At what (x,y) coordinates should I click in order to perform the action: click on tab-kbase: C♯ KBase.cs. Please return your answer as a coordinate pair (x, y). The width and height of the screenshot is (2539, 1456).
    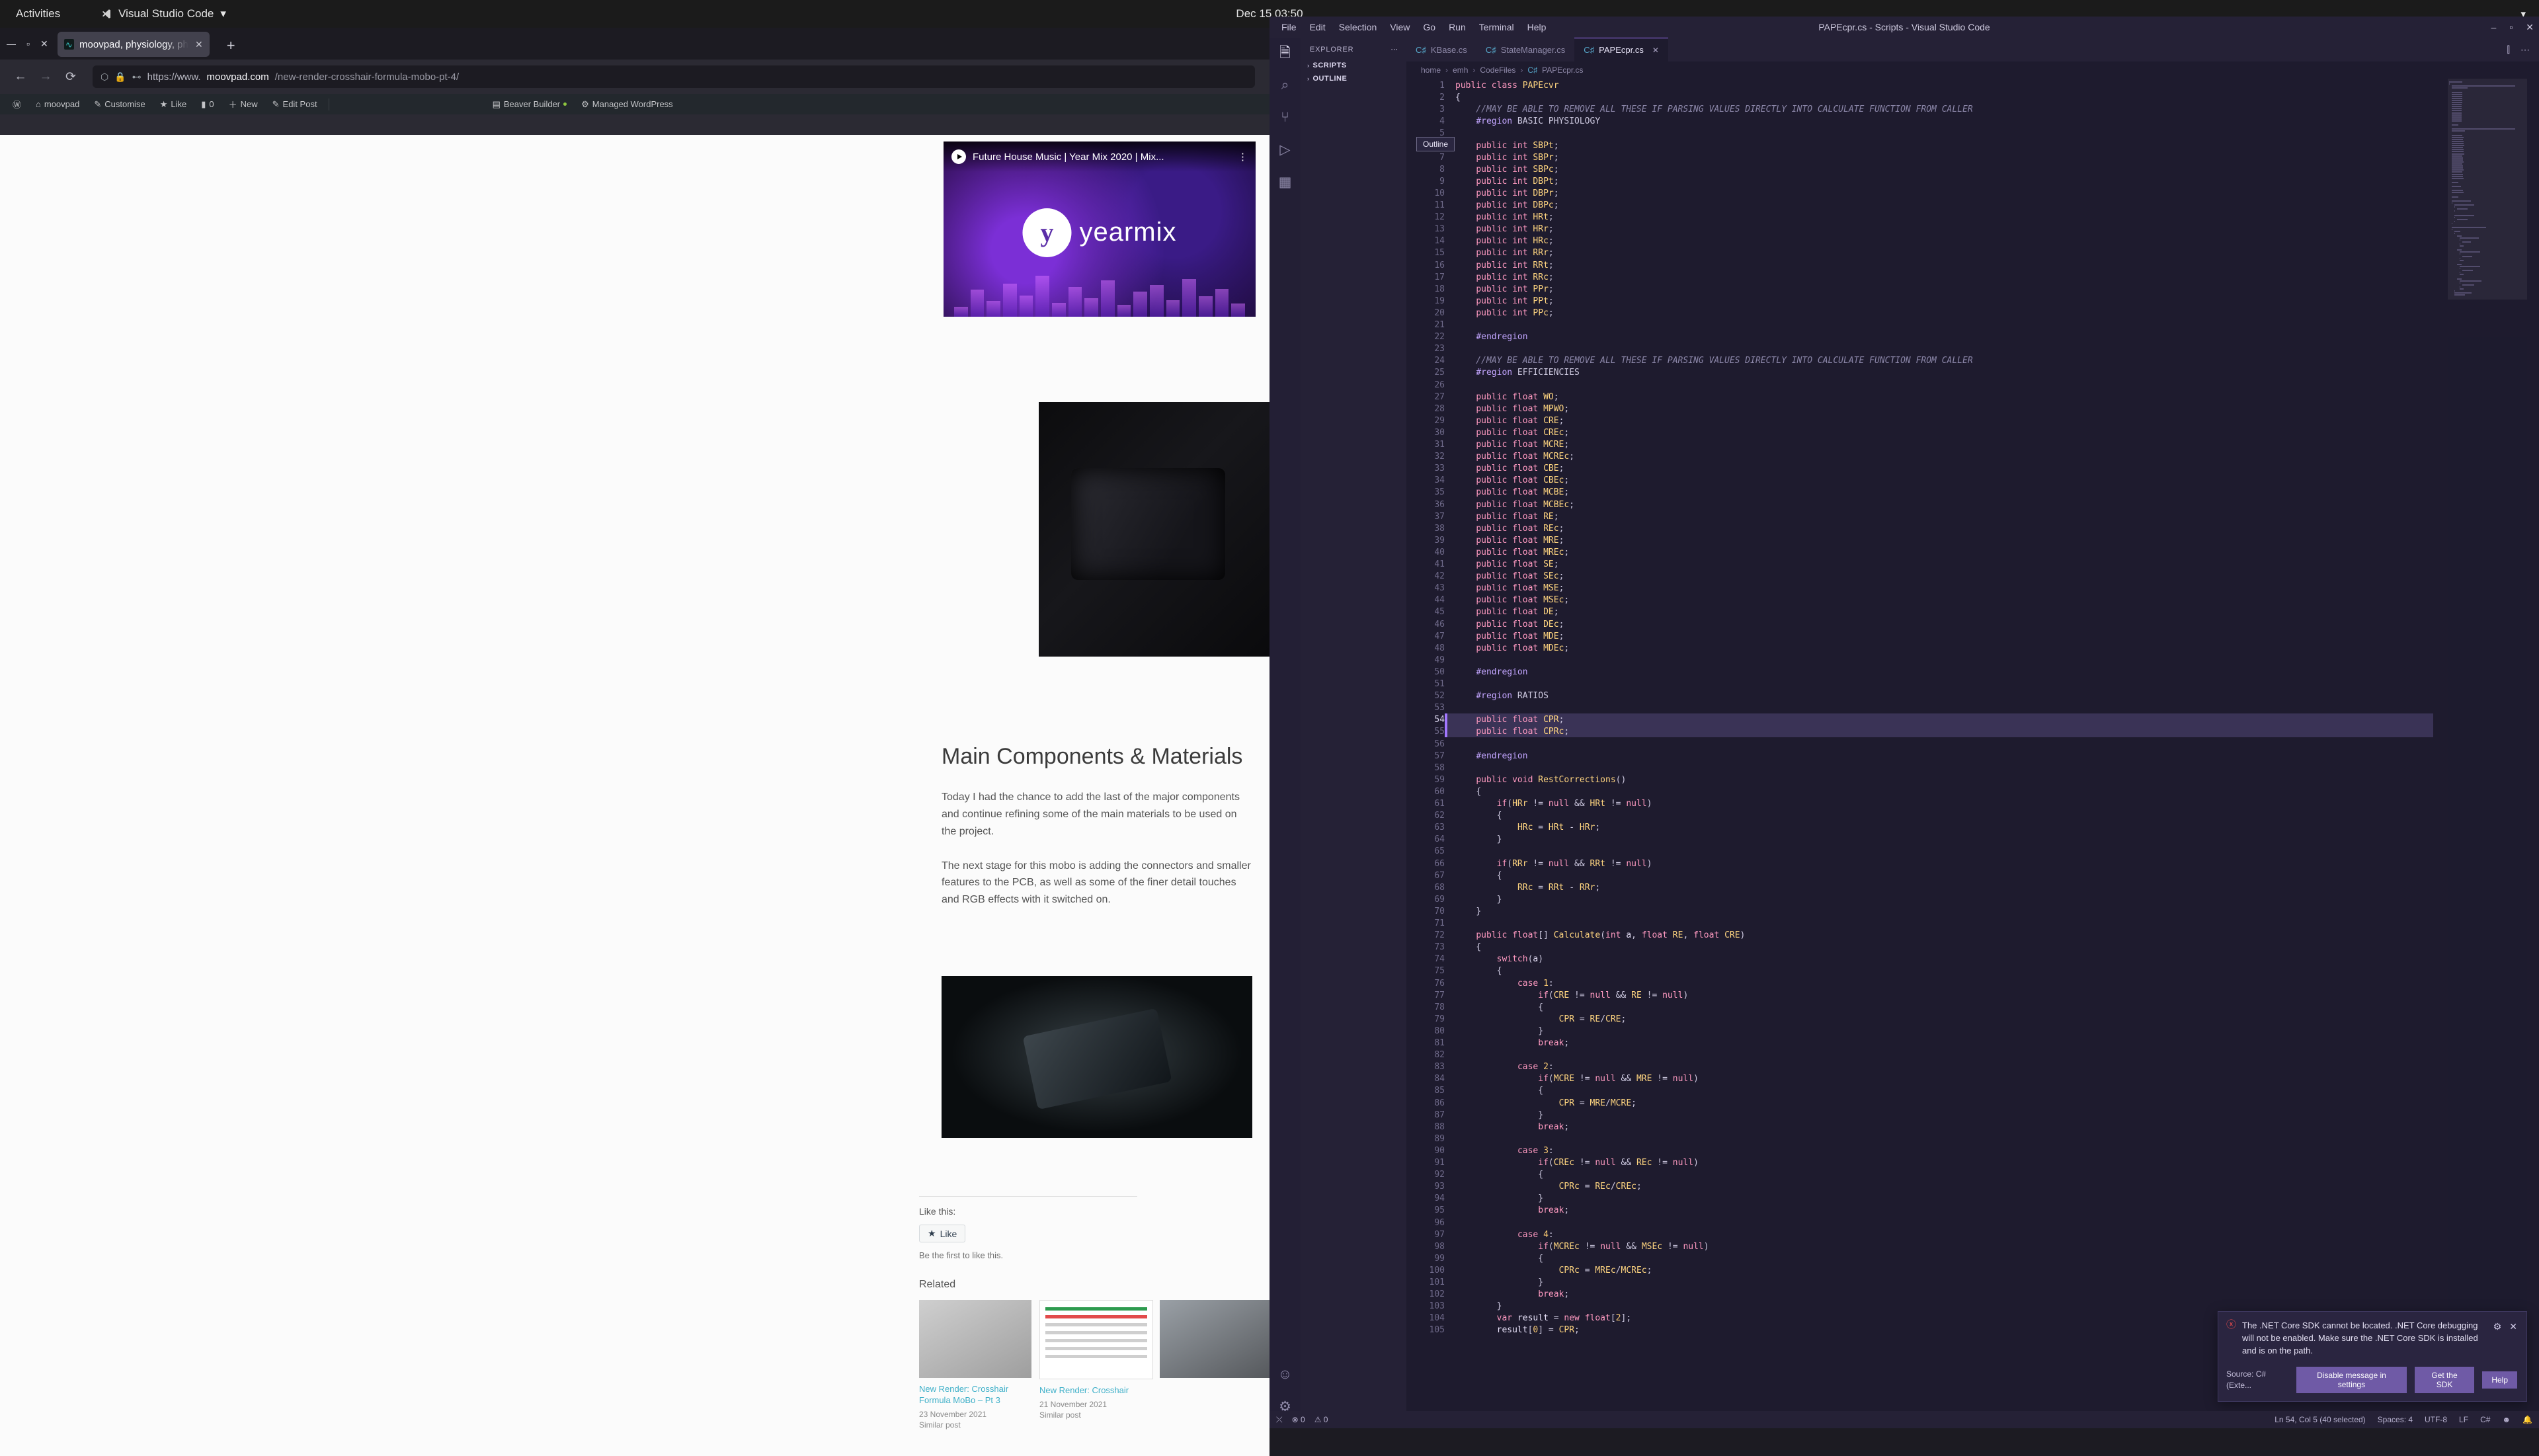
    Looking at the image, I should click on (1441, 49).